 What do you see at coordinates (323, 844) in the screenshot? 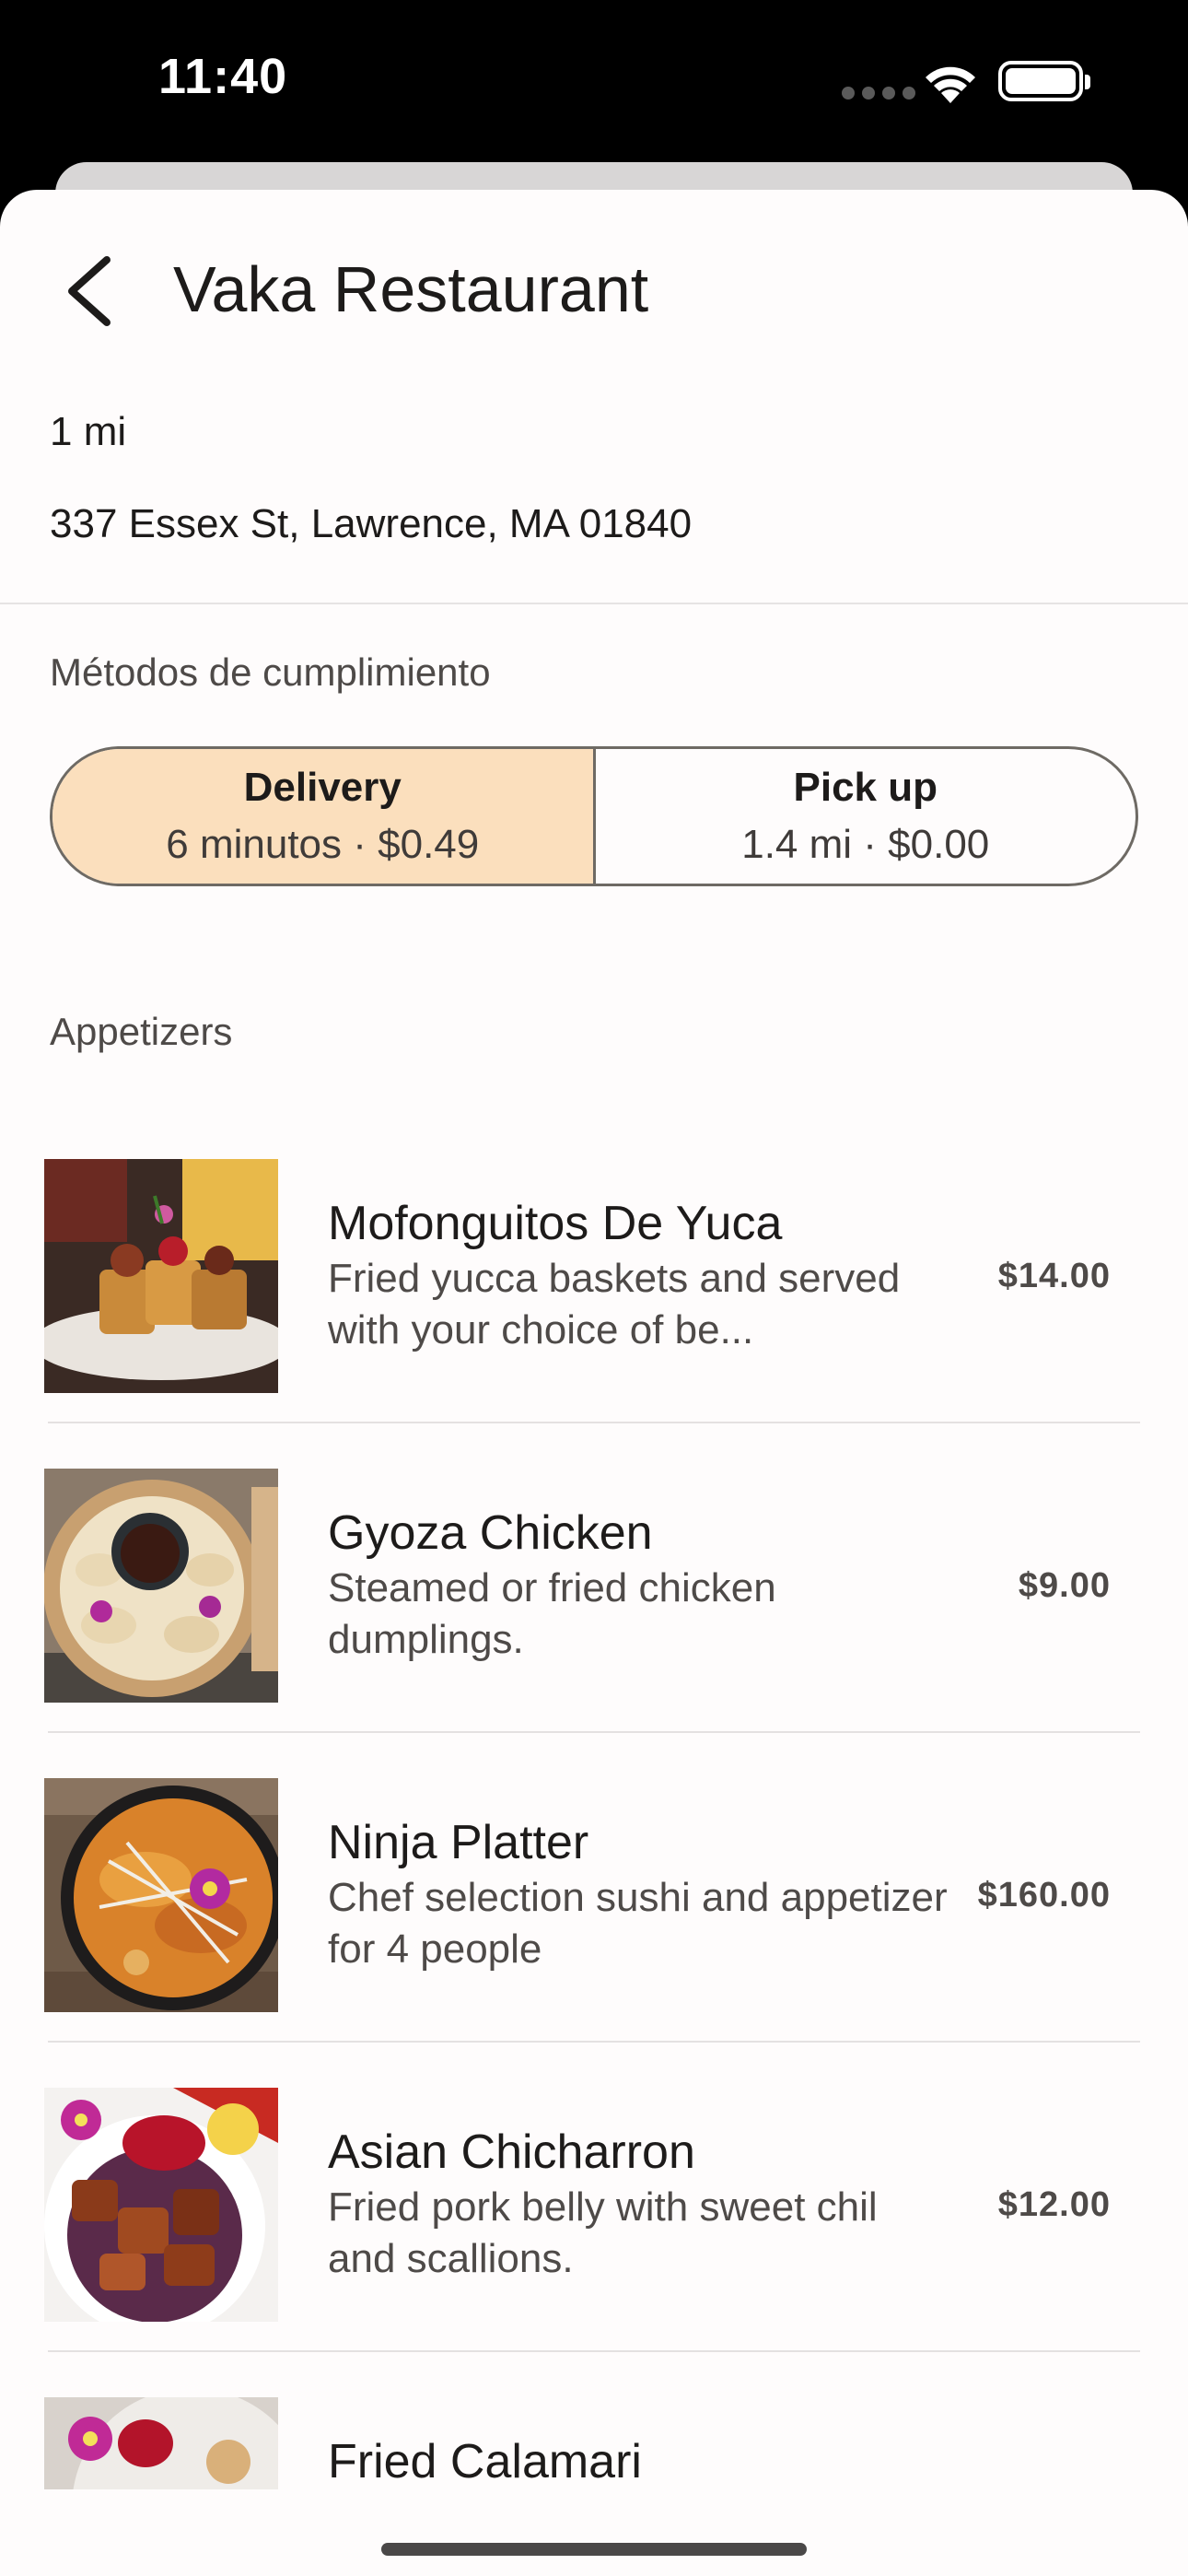
I see `delivery-option-details: 6 minutos · $0.49` at bounding box center [323, 844].